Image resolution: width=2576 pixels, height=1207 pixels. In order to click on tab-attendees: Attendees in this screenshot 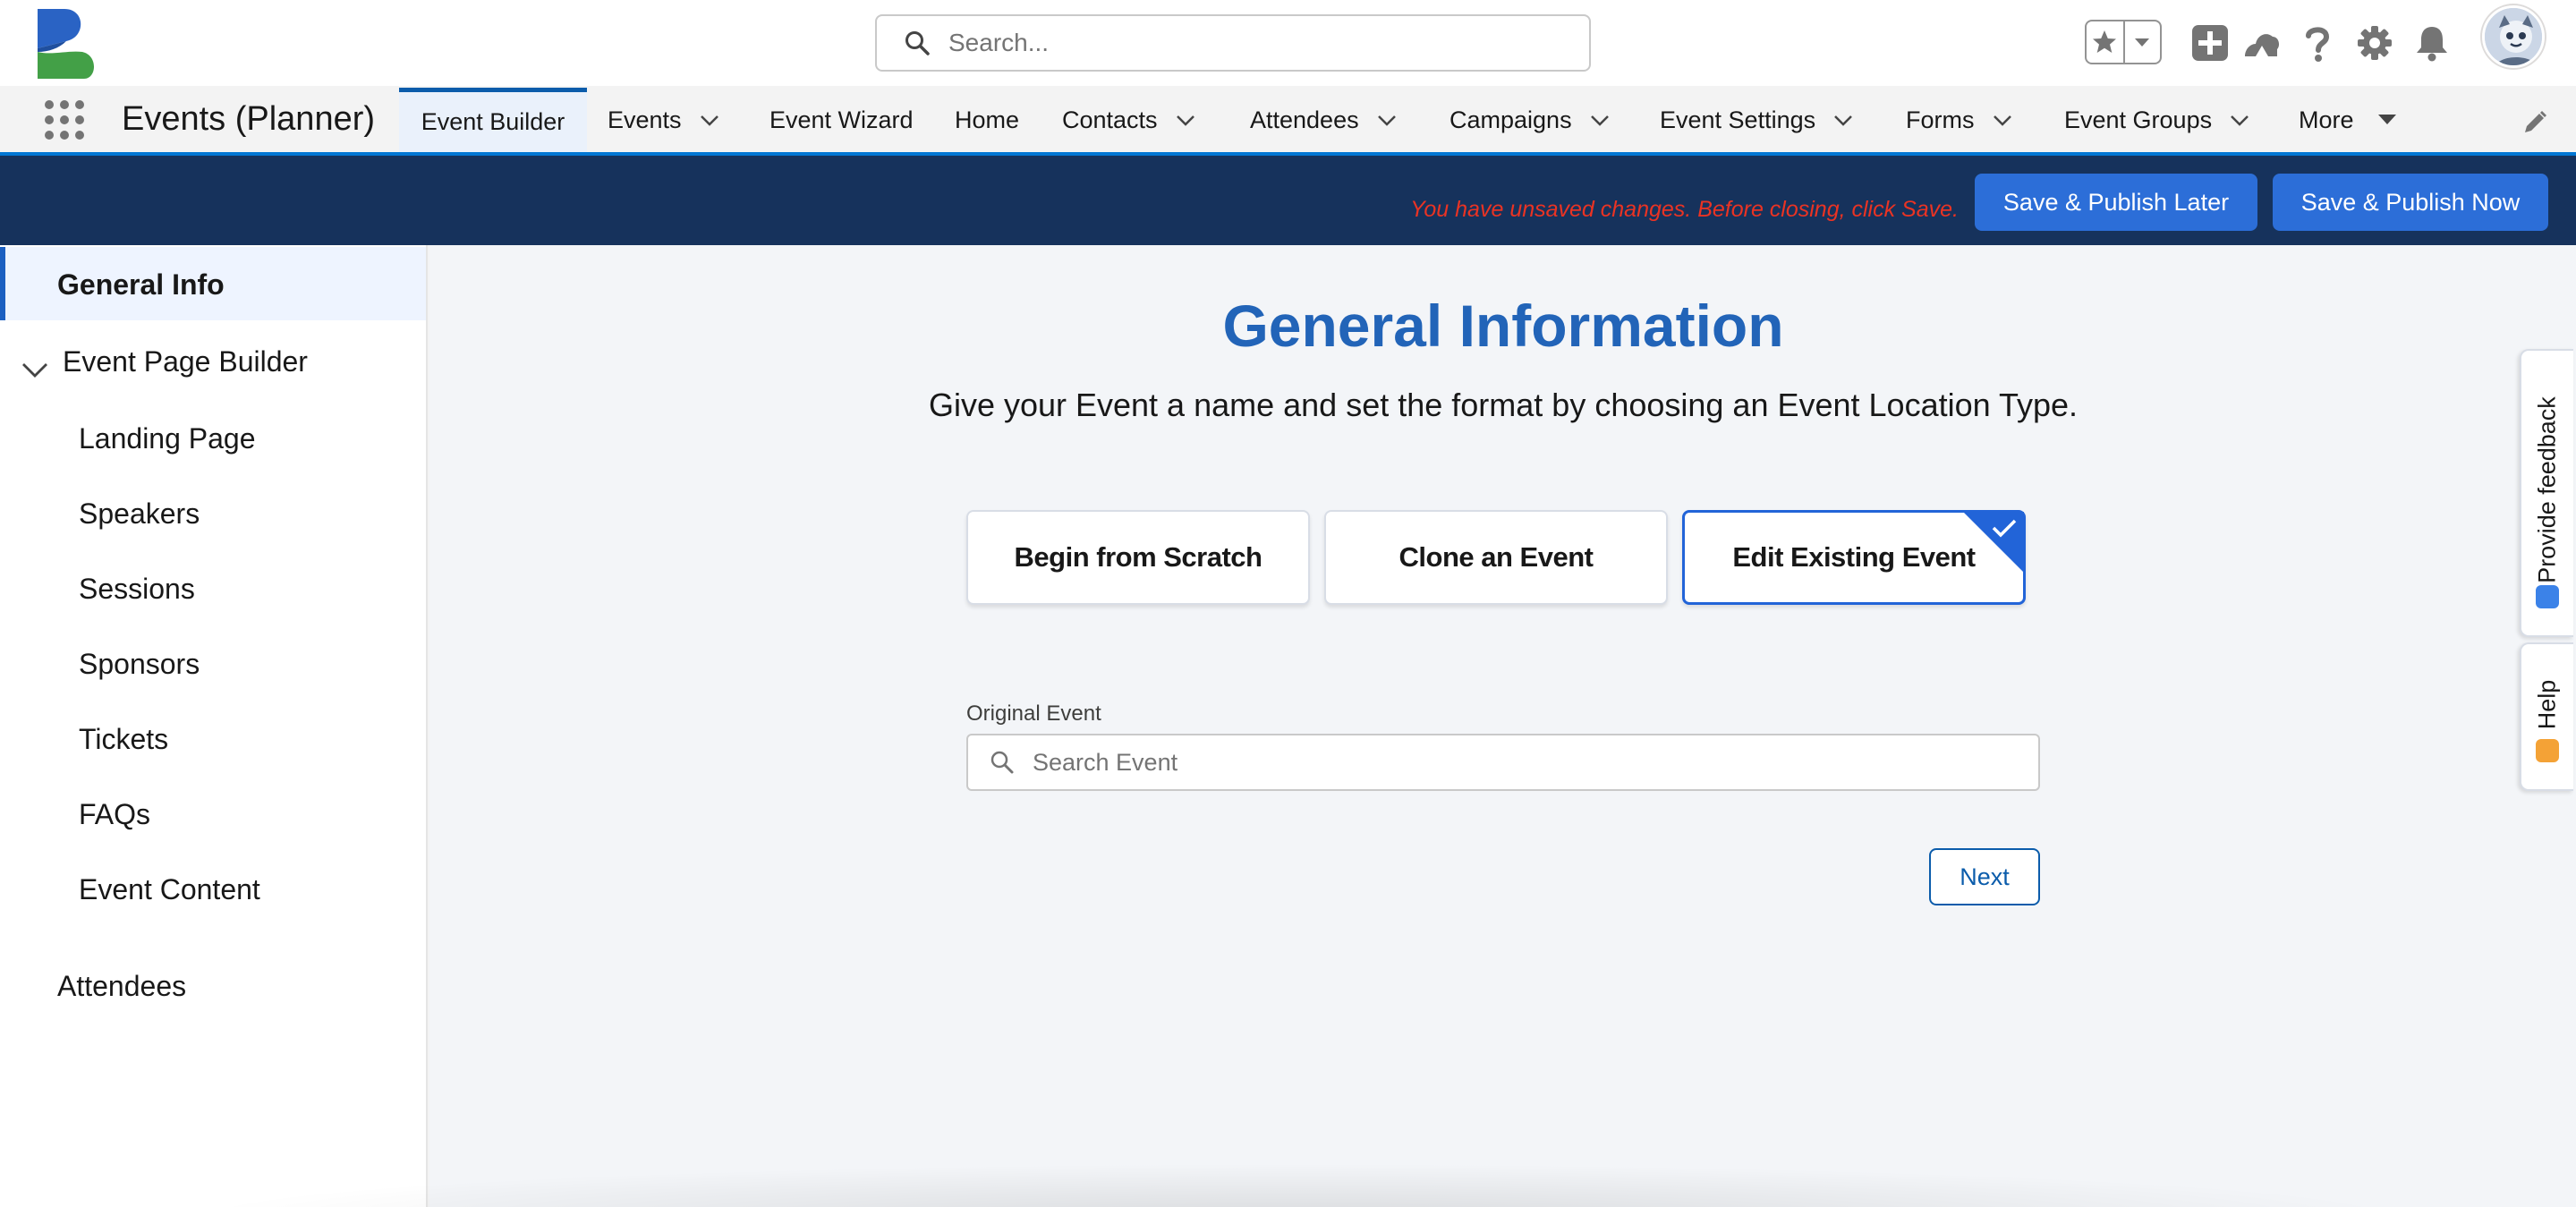, I will do `click(1324, 120)`.